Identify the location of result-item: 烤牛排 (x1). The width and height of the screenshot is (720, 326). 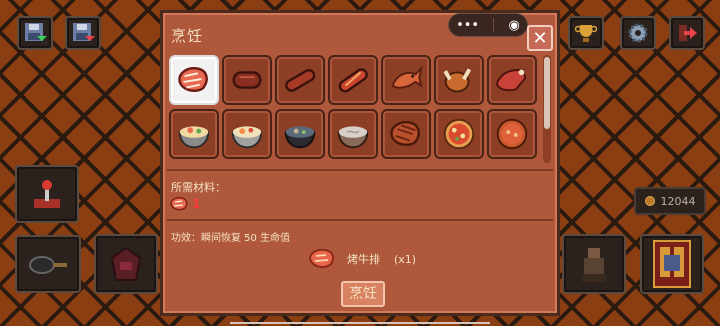
(361, 259).